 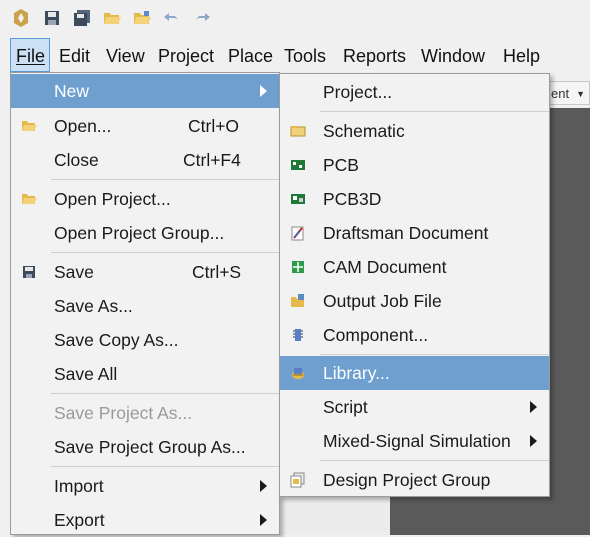 I want to click on draftsman-icon, so click(x=298, y=233).